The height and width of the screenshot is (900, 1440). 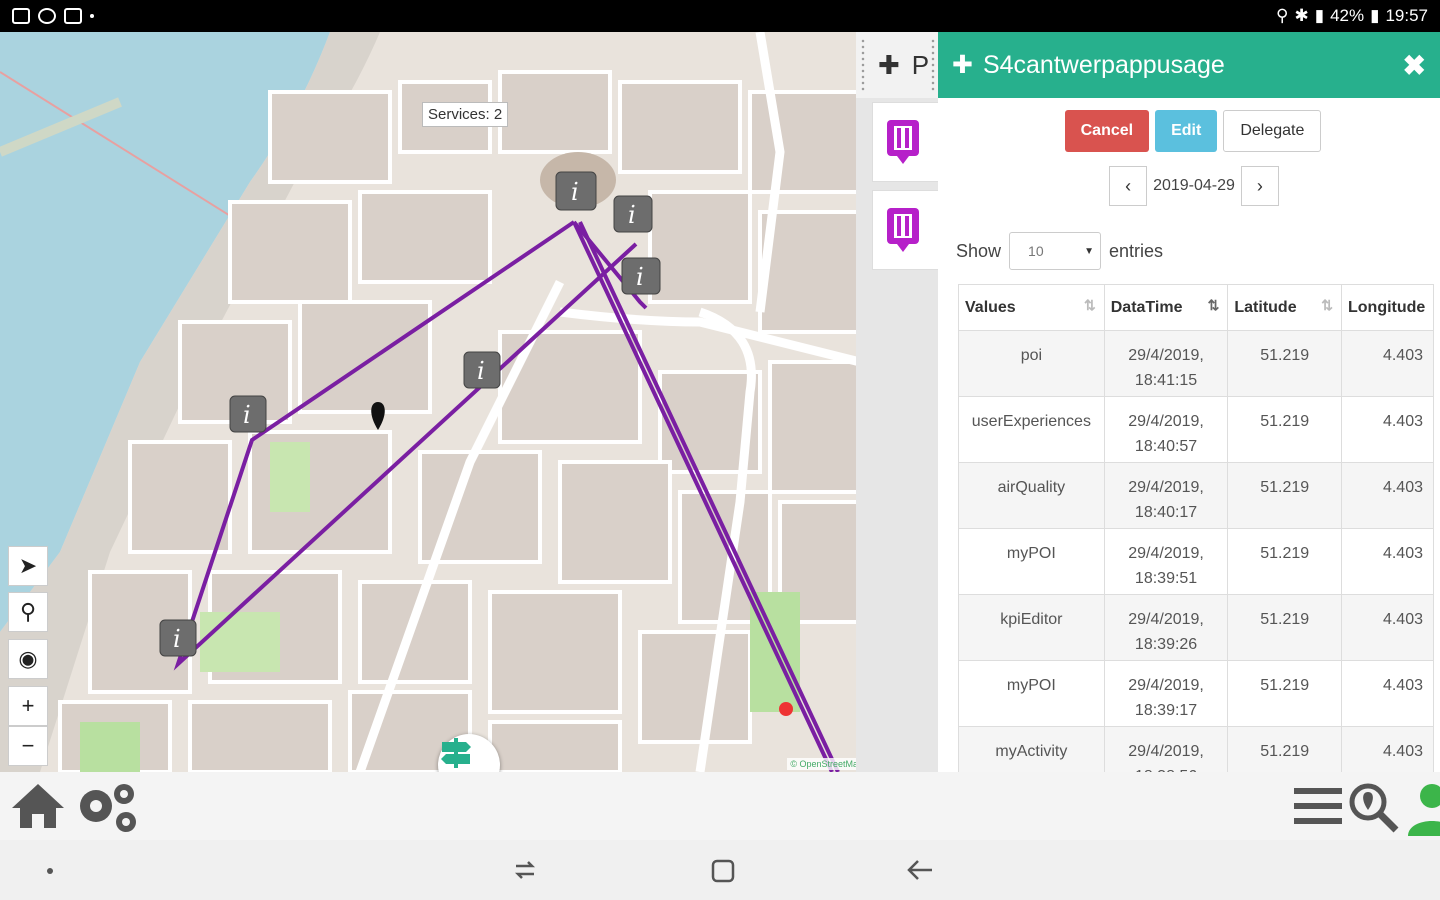 I want to click on cell-time: 18:40:57, so click(x=1166, y=446).